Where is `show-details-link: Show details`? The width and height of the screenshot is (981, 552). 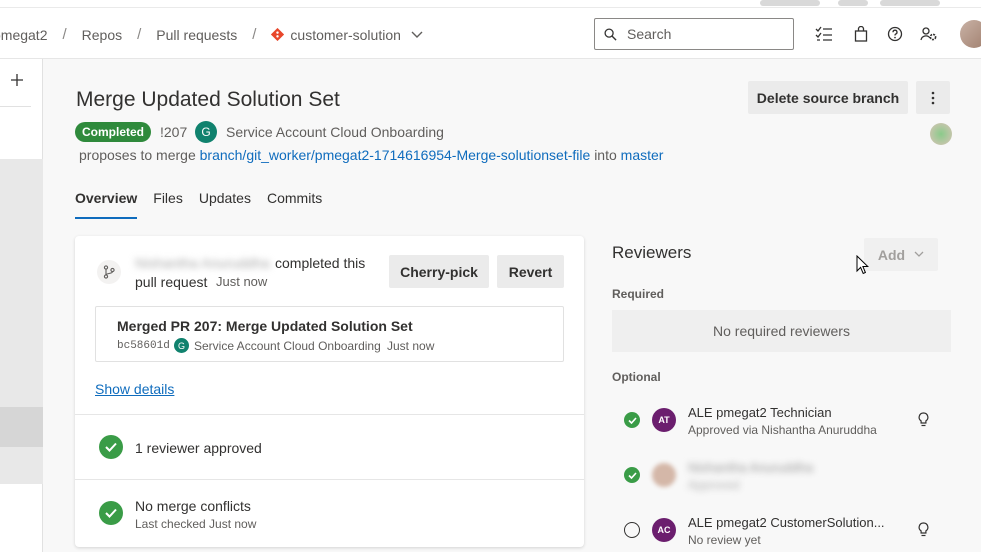 show-details-link: Show details is located at coordinates (134, 389).